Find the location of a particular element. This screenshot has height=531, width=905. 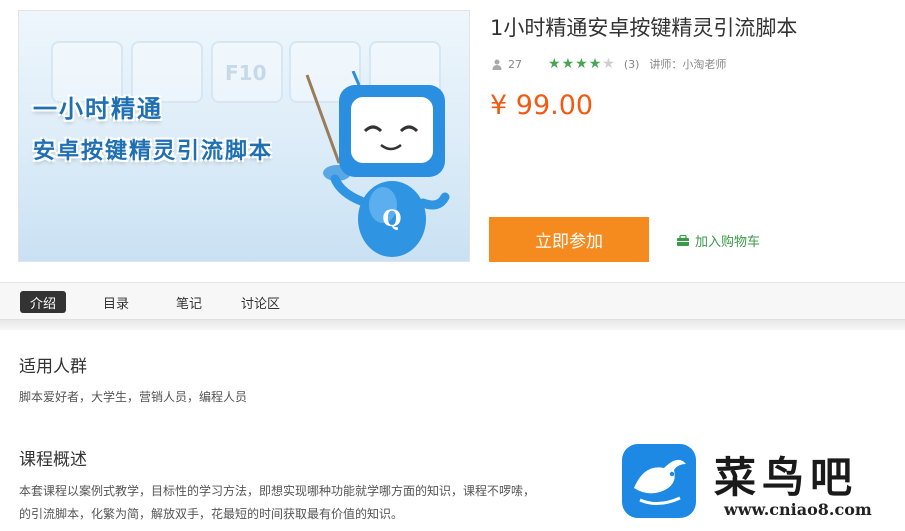

tab-divider is located at coordinates (452, 325).